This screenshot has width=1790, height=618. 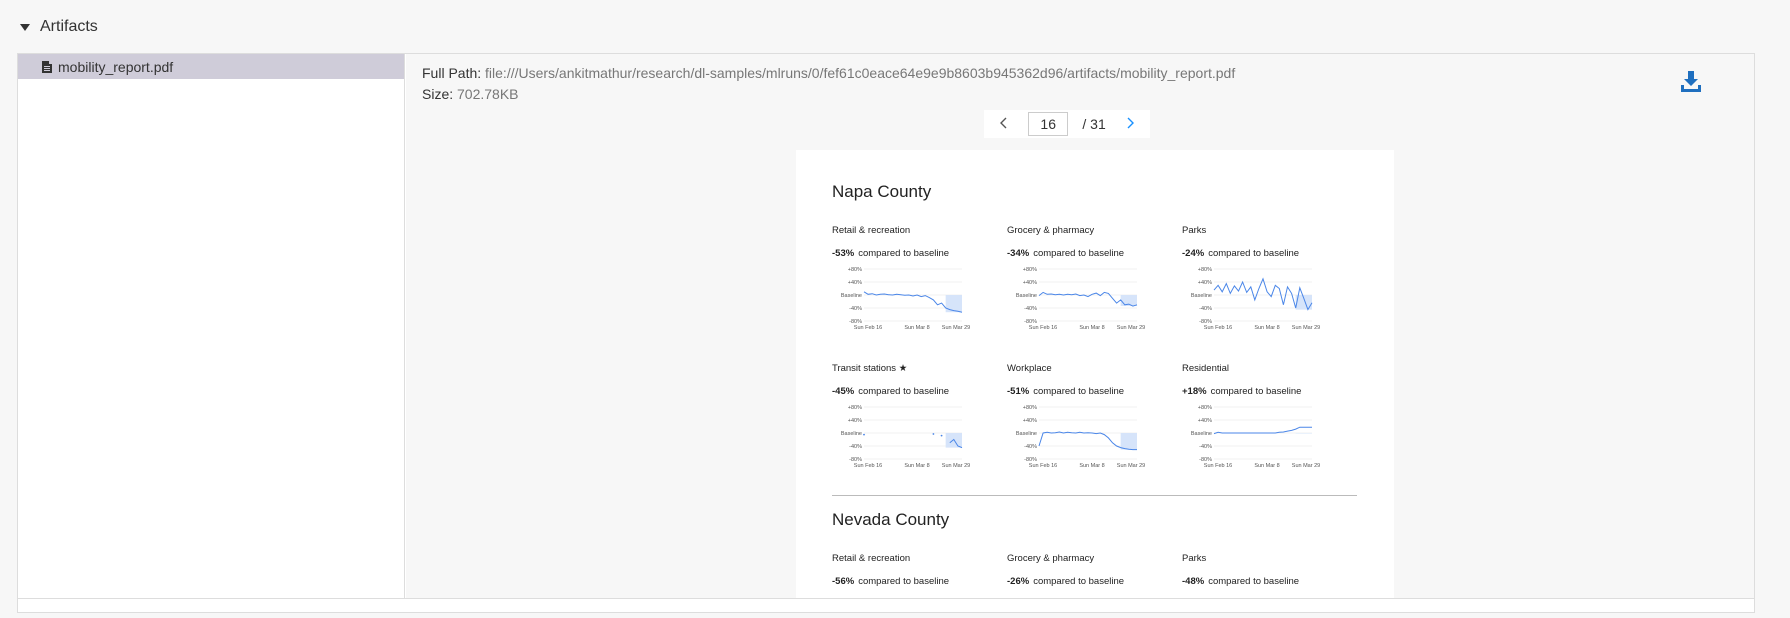 I want to click on county-title: Napa County, so click(x=882, y=191).